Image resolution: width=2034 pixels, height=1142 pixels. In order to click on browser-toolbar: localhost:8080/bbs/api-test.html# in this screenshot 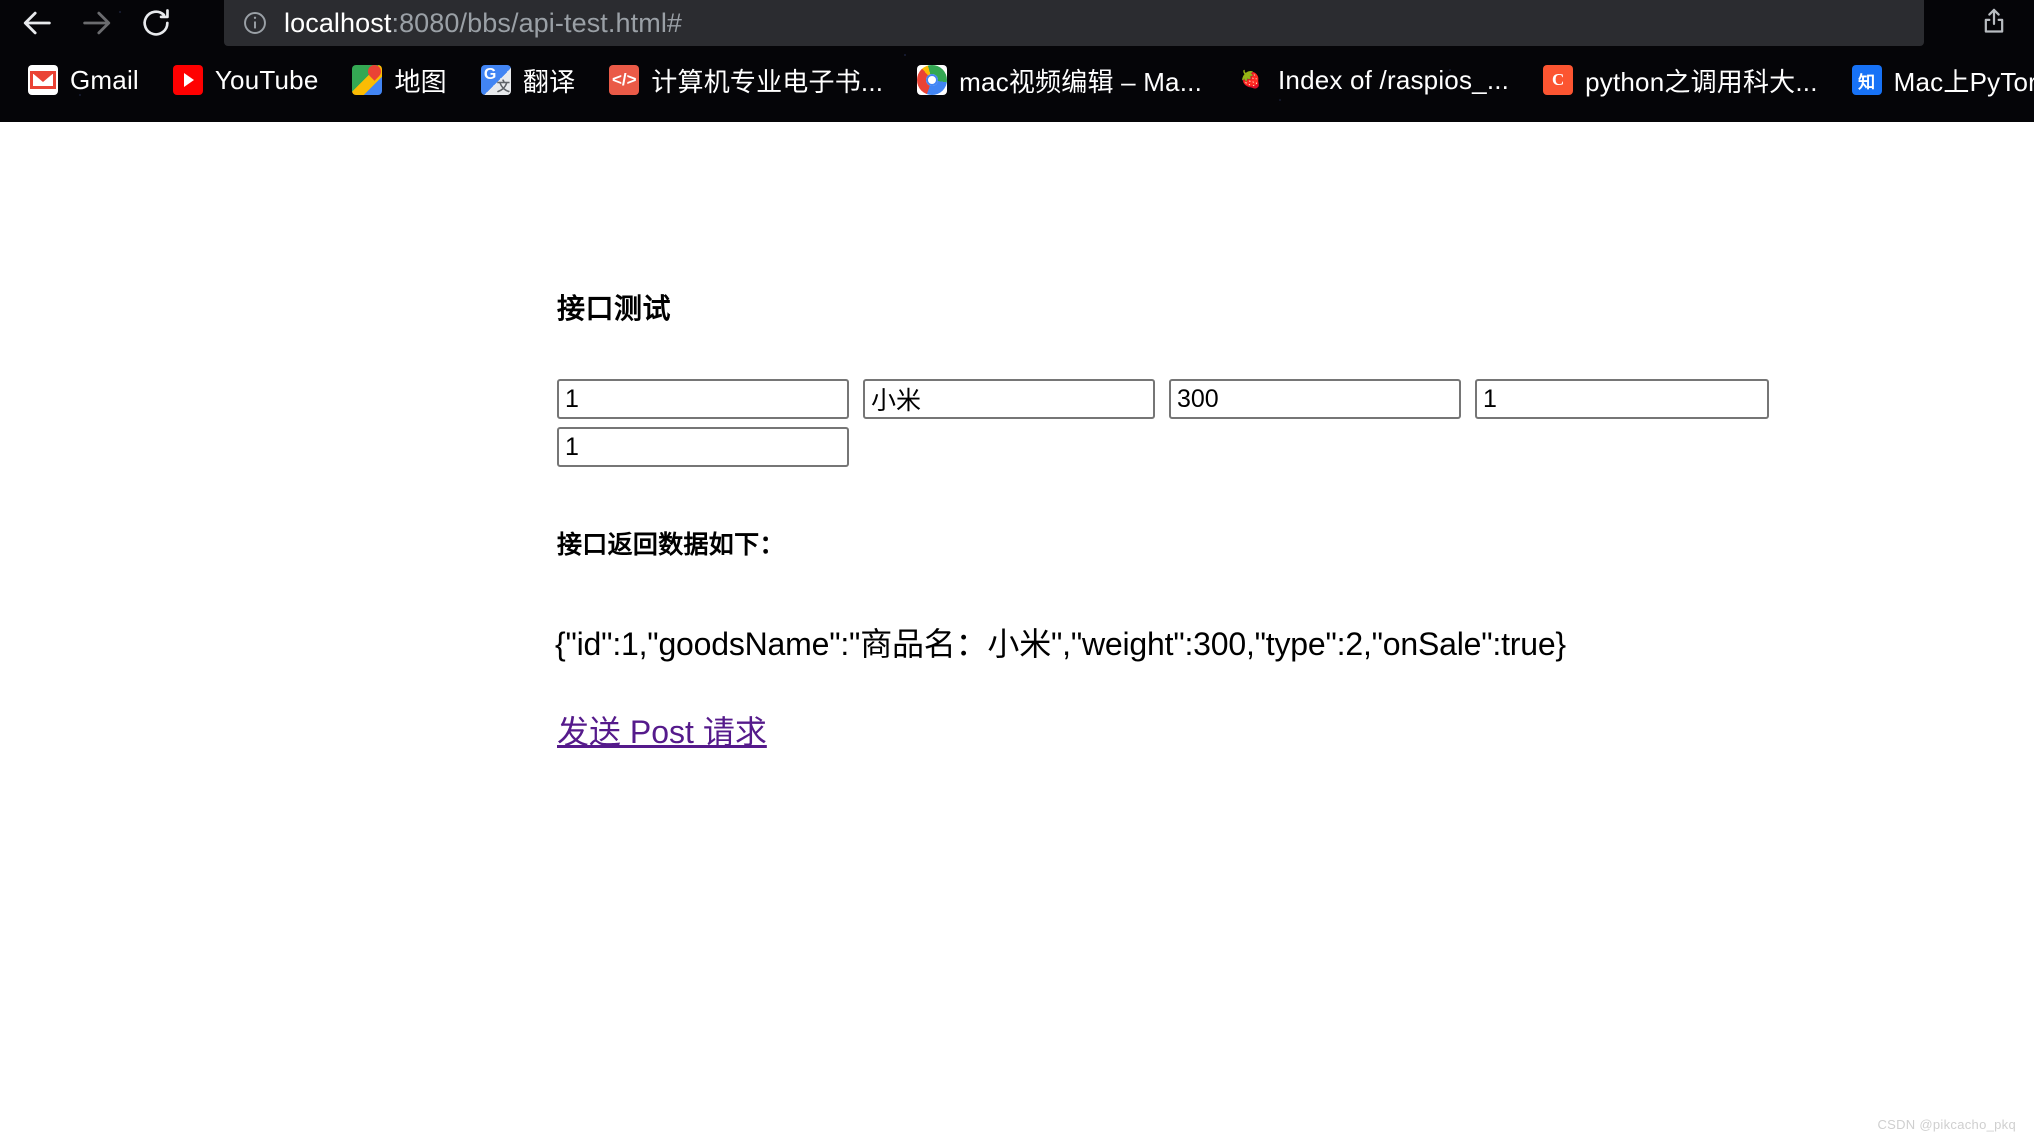, I will do `click(1017, 23)`.